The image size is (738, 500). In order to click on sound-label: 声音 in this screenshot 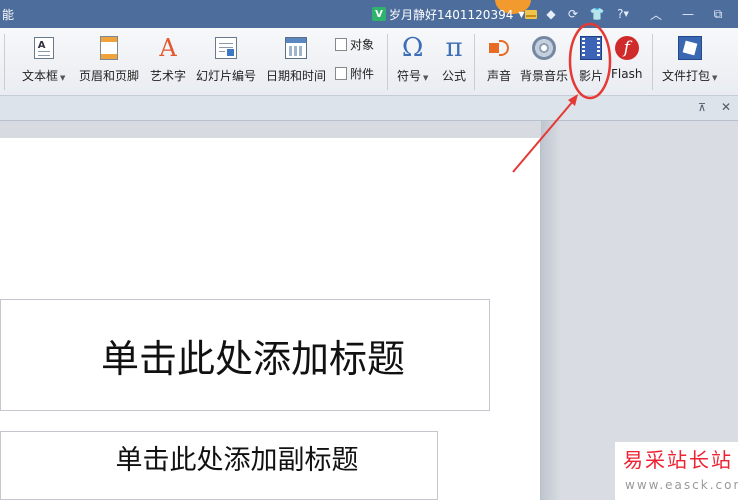, I will do `click(498, 76)`.